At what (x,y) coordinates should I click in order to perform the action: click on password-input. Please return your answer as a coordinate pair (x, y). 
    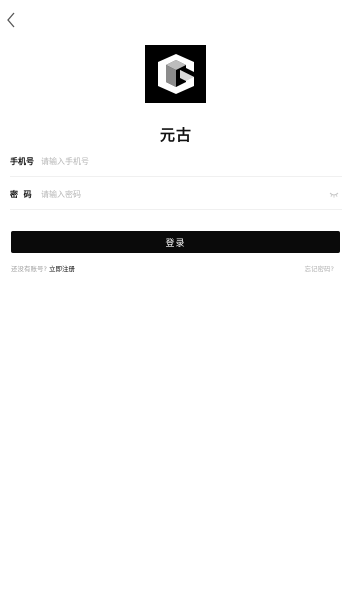
    Looking at the image, I should click on (184, 194).